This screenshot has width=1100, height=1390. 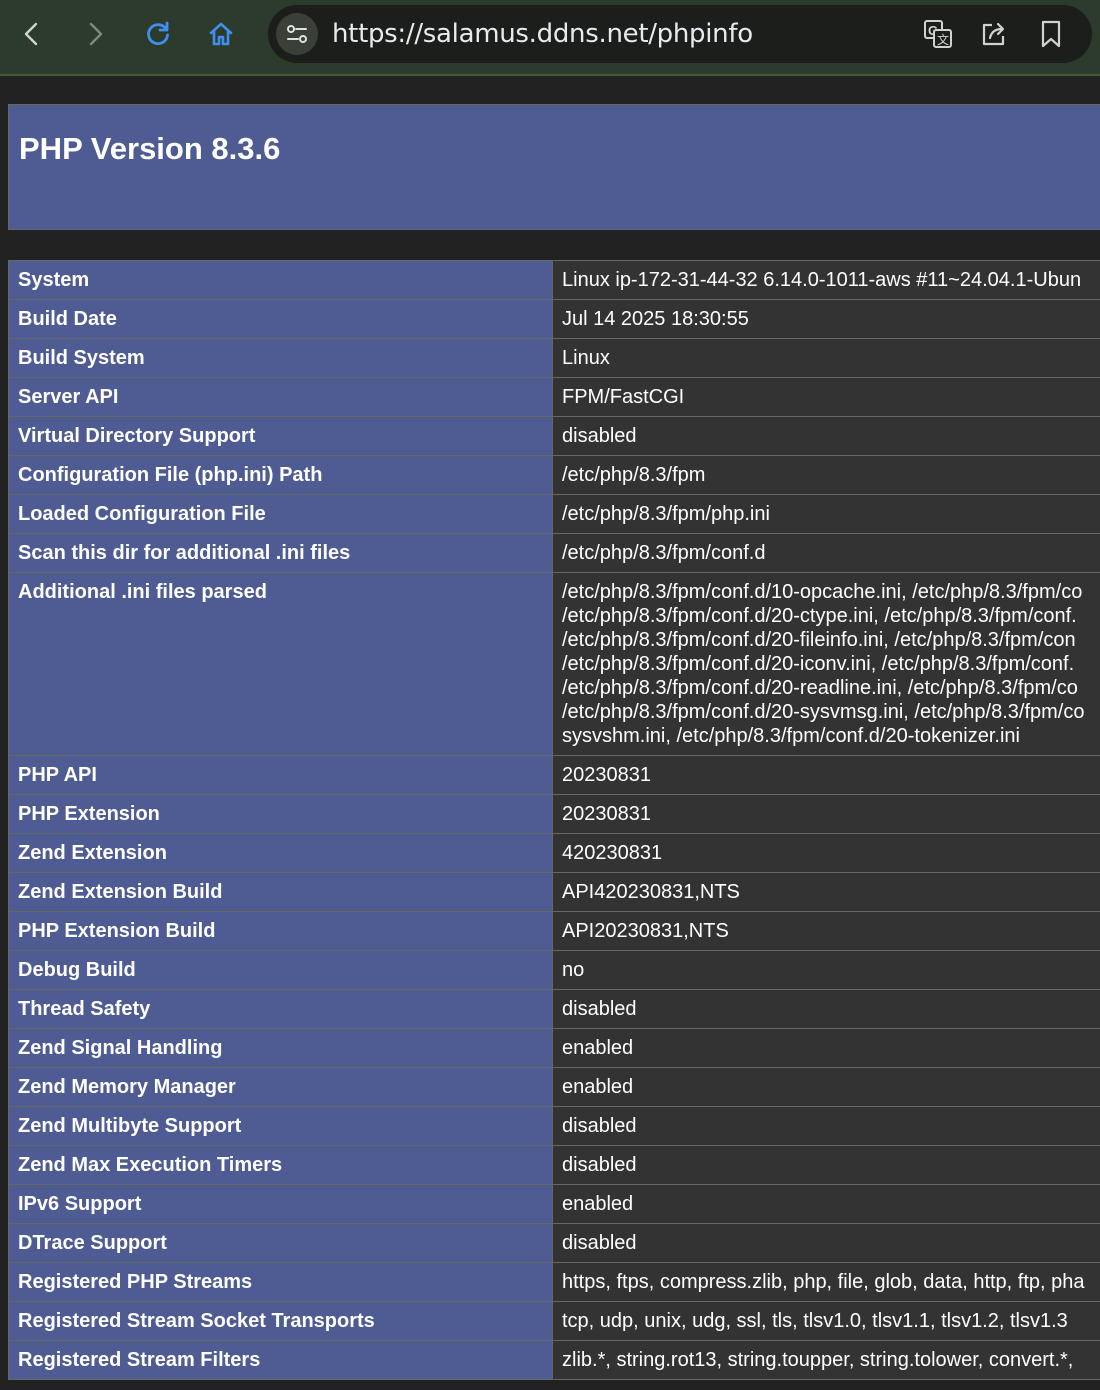 What do you see at coordinates (280, 397) in the screenshot?
I see `row-label: Server API` at bounding box center [280, 397].